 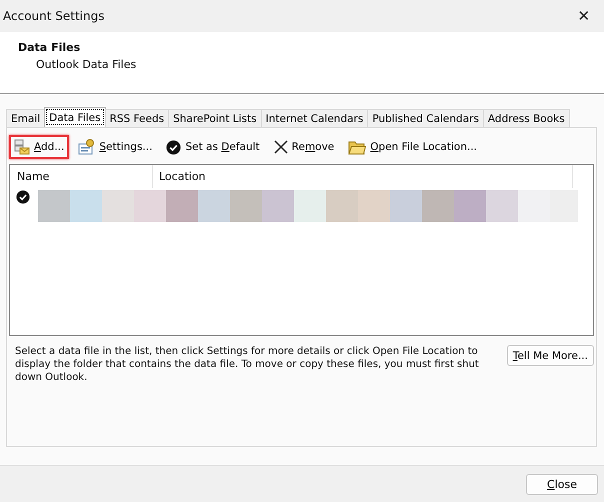 What do you see at coordinates (213, 147) in the screenshot?
I see `toolbar-button: Set as Default` at bounding box center [213, 147].